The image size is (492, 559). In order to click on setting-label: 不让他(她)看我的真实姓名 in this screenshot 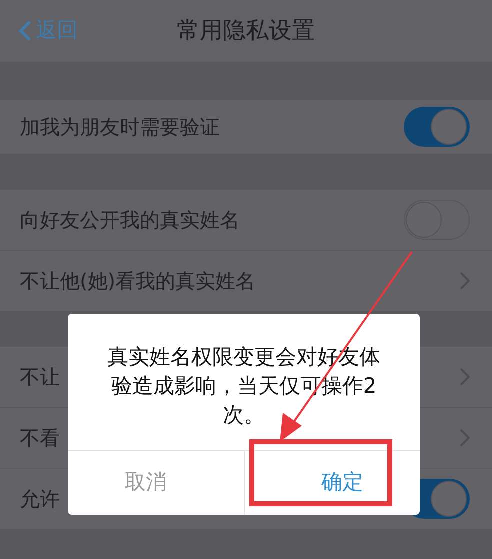, I will do `click(138, 281)`.